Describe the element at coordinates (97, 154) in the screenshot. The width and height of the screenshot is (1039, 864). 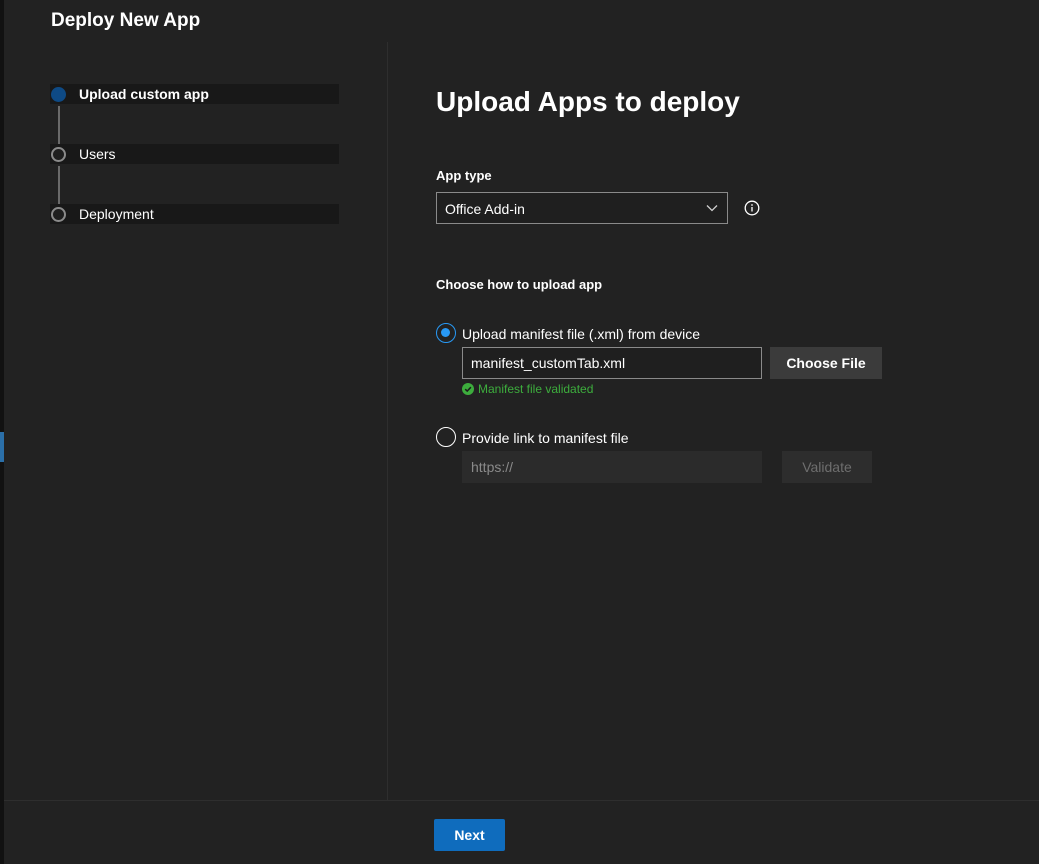
I see `step-label: Users` at that location.